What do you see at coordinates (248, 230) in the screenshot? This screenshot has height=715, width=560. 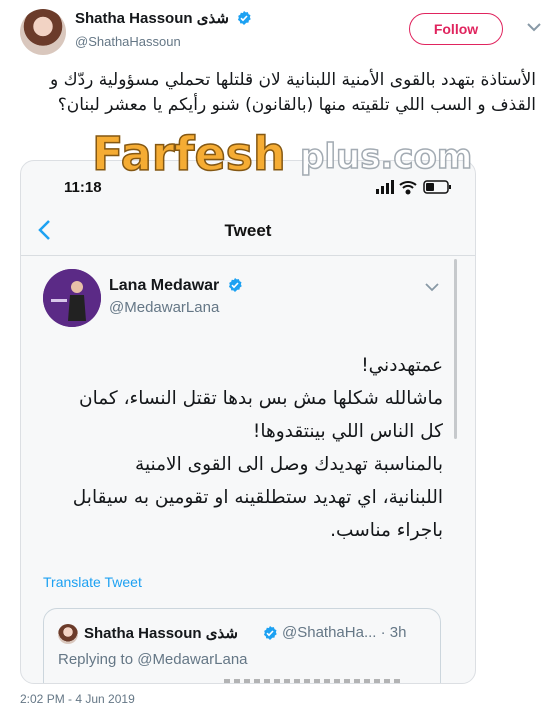 I see `nav-title: Tweet` at bounding box center [248, 230].